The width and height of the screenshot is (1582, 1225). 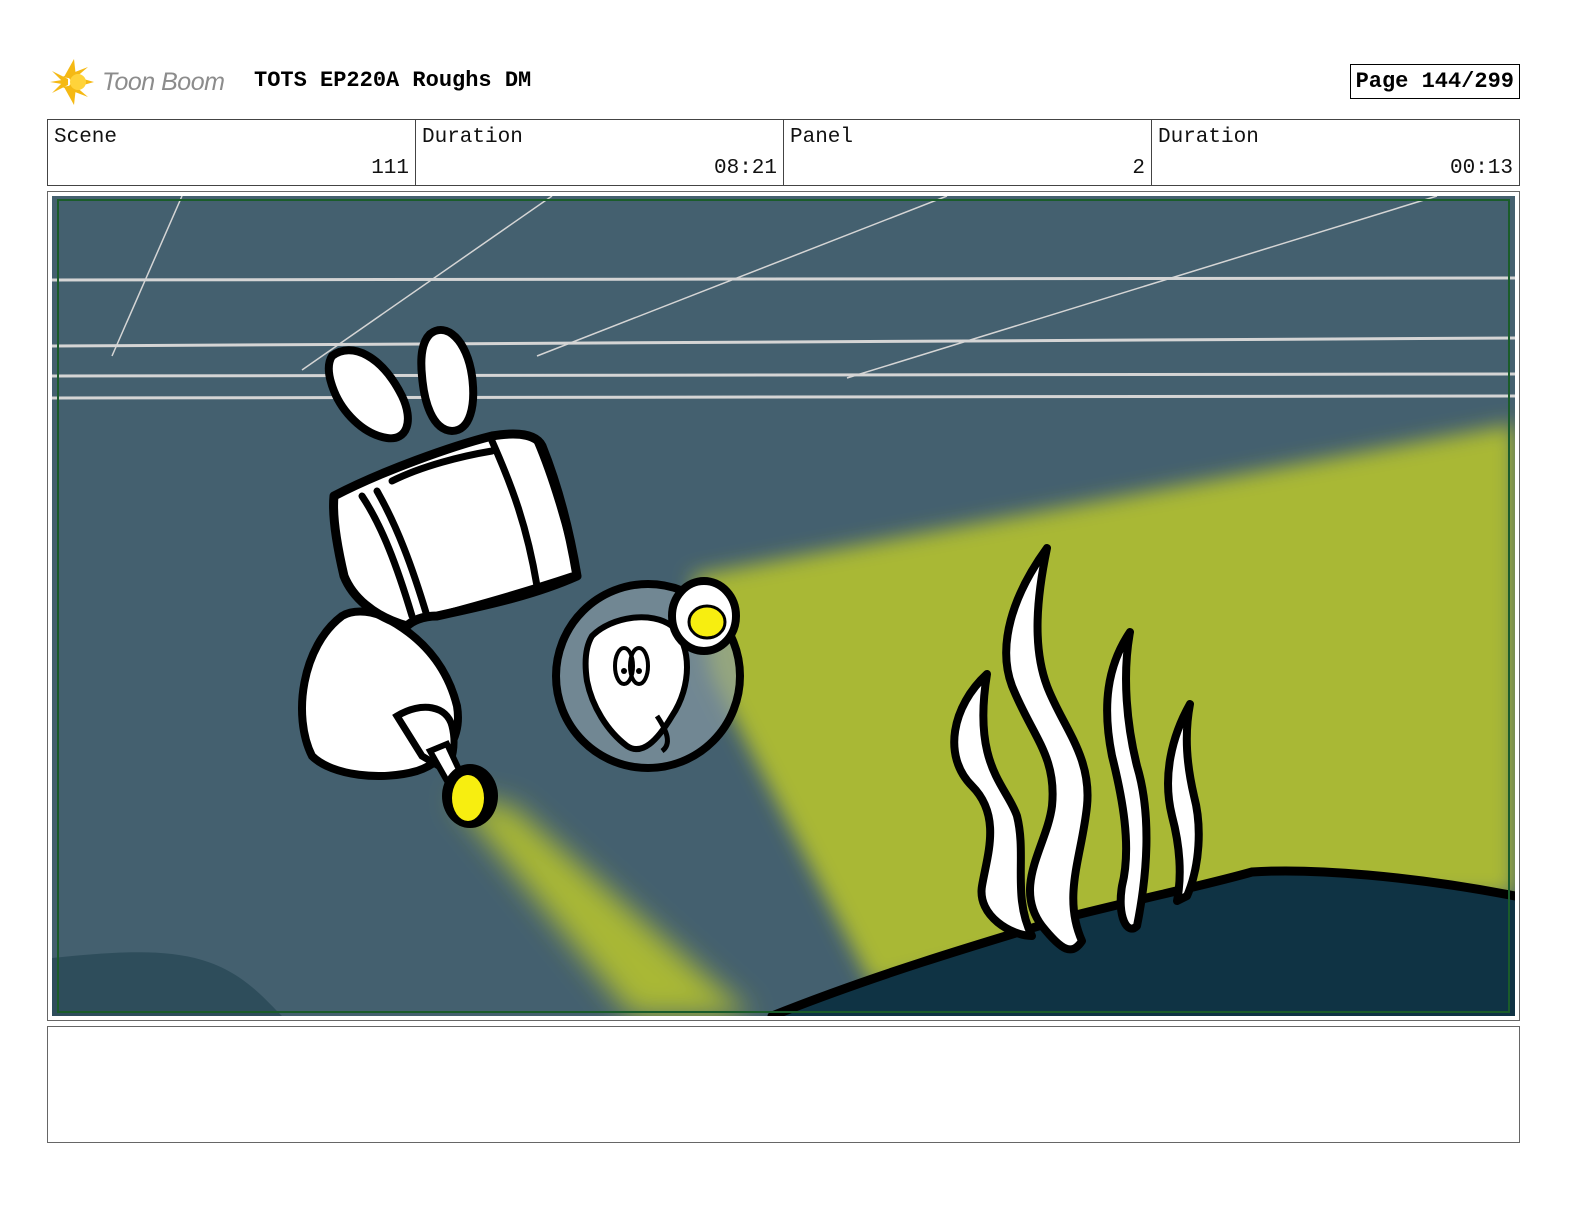 I want to click on panel-notes-box, so click(x=783, y=1084).